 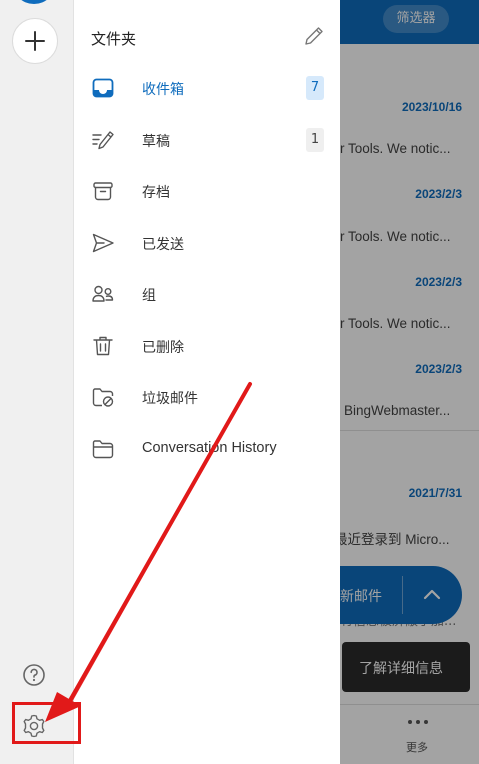 What do you see at coordinates (207, 398) in the screenshot?
I see `folder-item-junk: 垃圾邮件` at bounding box center [207, 398].